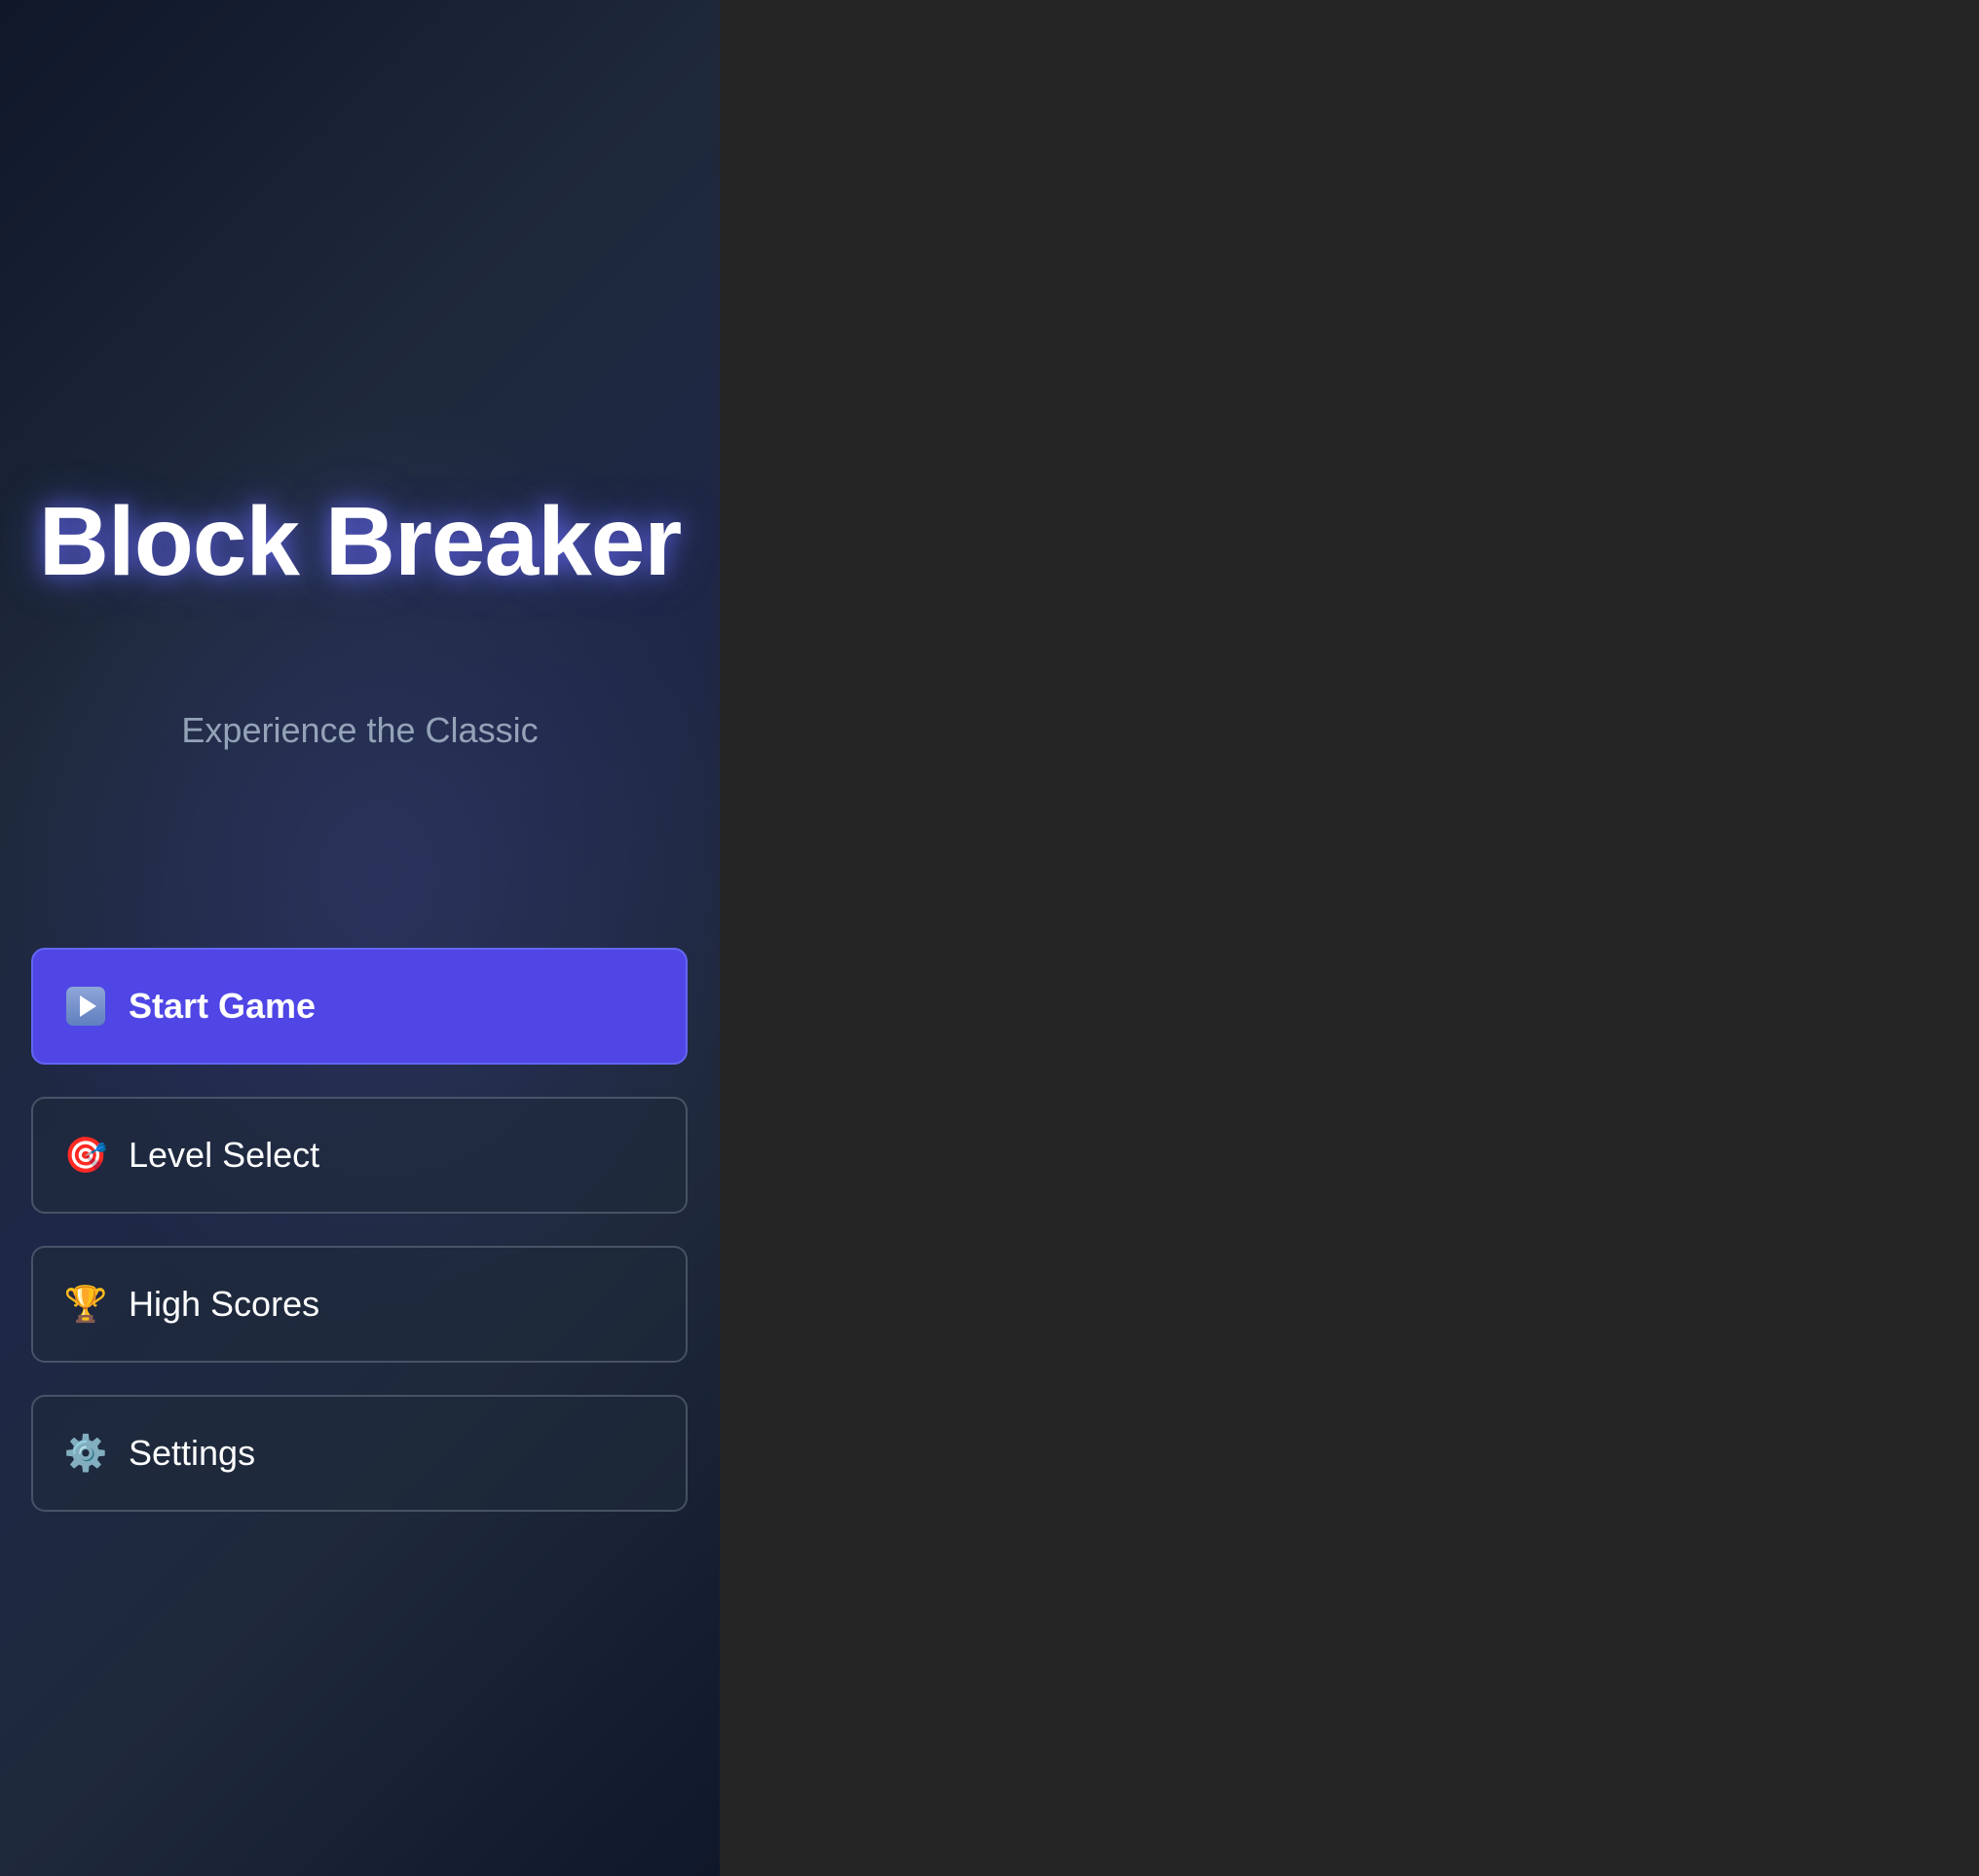 This screenshot has height=1876, width=1979. Describe the element at coordinates (359, 1305) in the screenshot. I see `high-scores-button: 🏆 High Scores` at that location.